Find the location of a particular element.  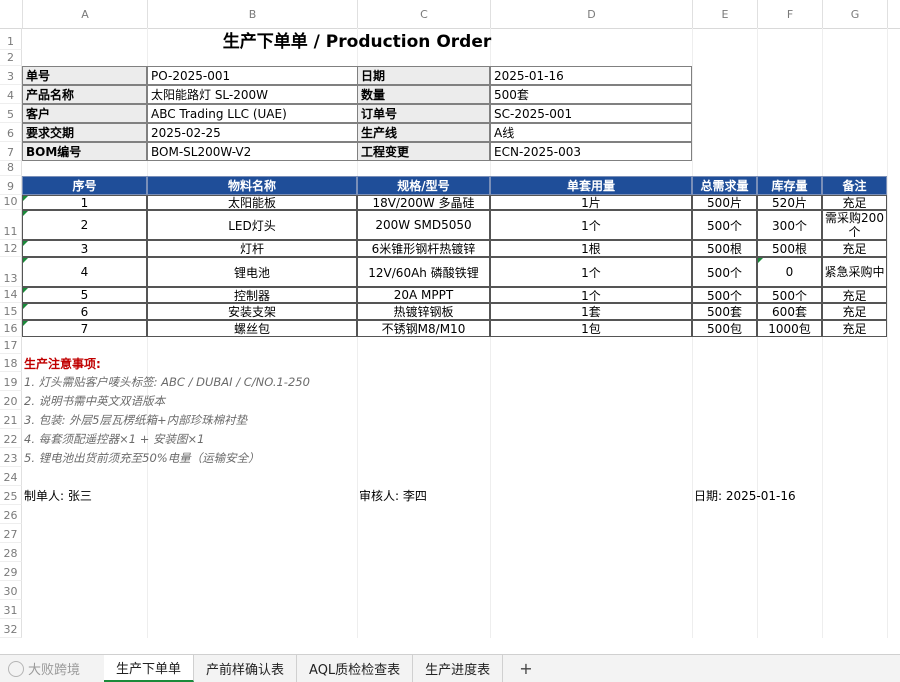

info-value-right: ECN-2025-003 is located at coordinates (591, 151).